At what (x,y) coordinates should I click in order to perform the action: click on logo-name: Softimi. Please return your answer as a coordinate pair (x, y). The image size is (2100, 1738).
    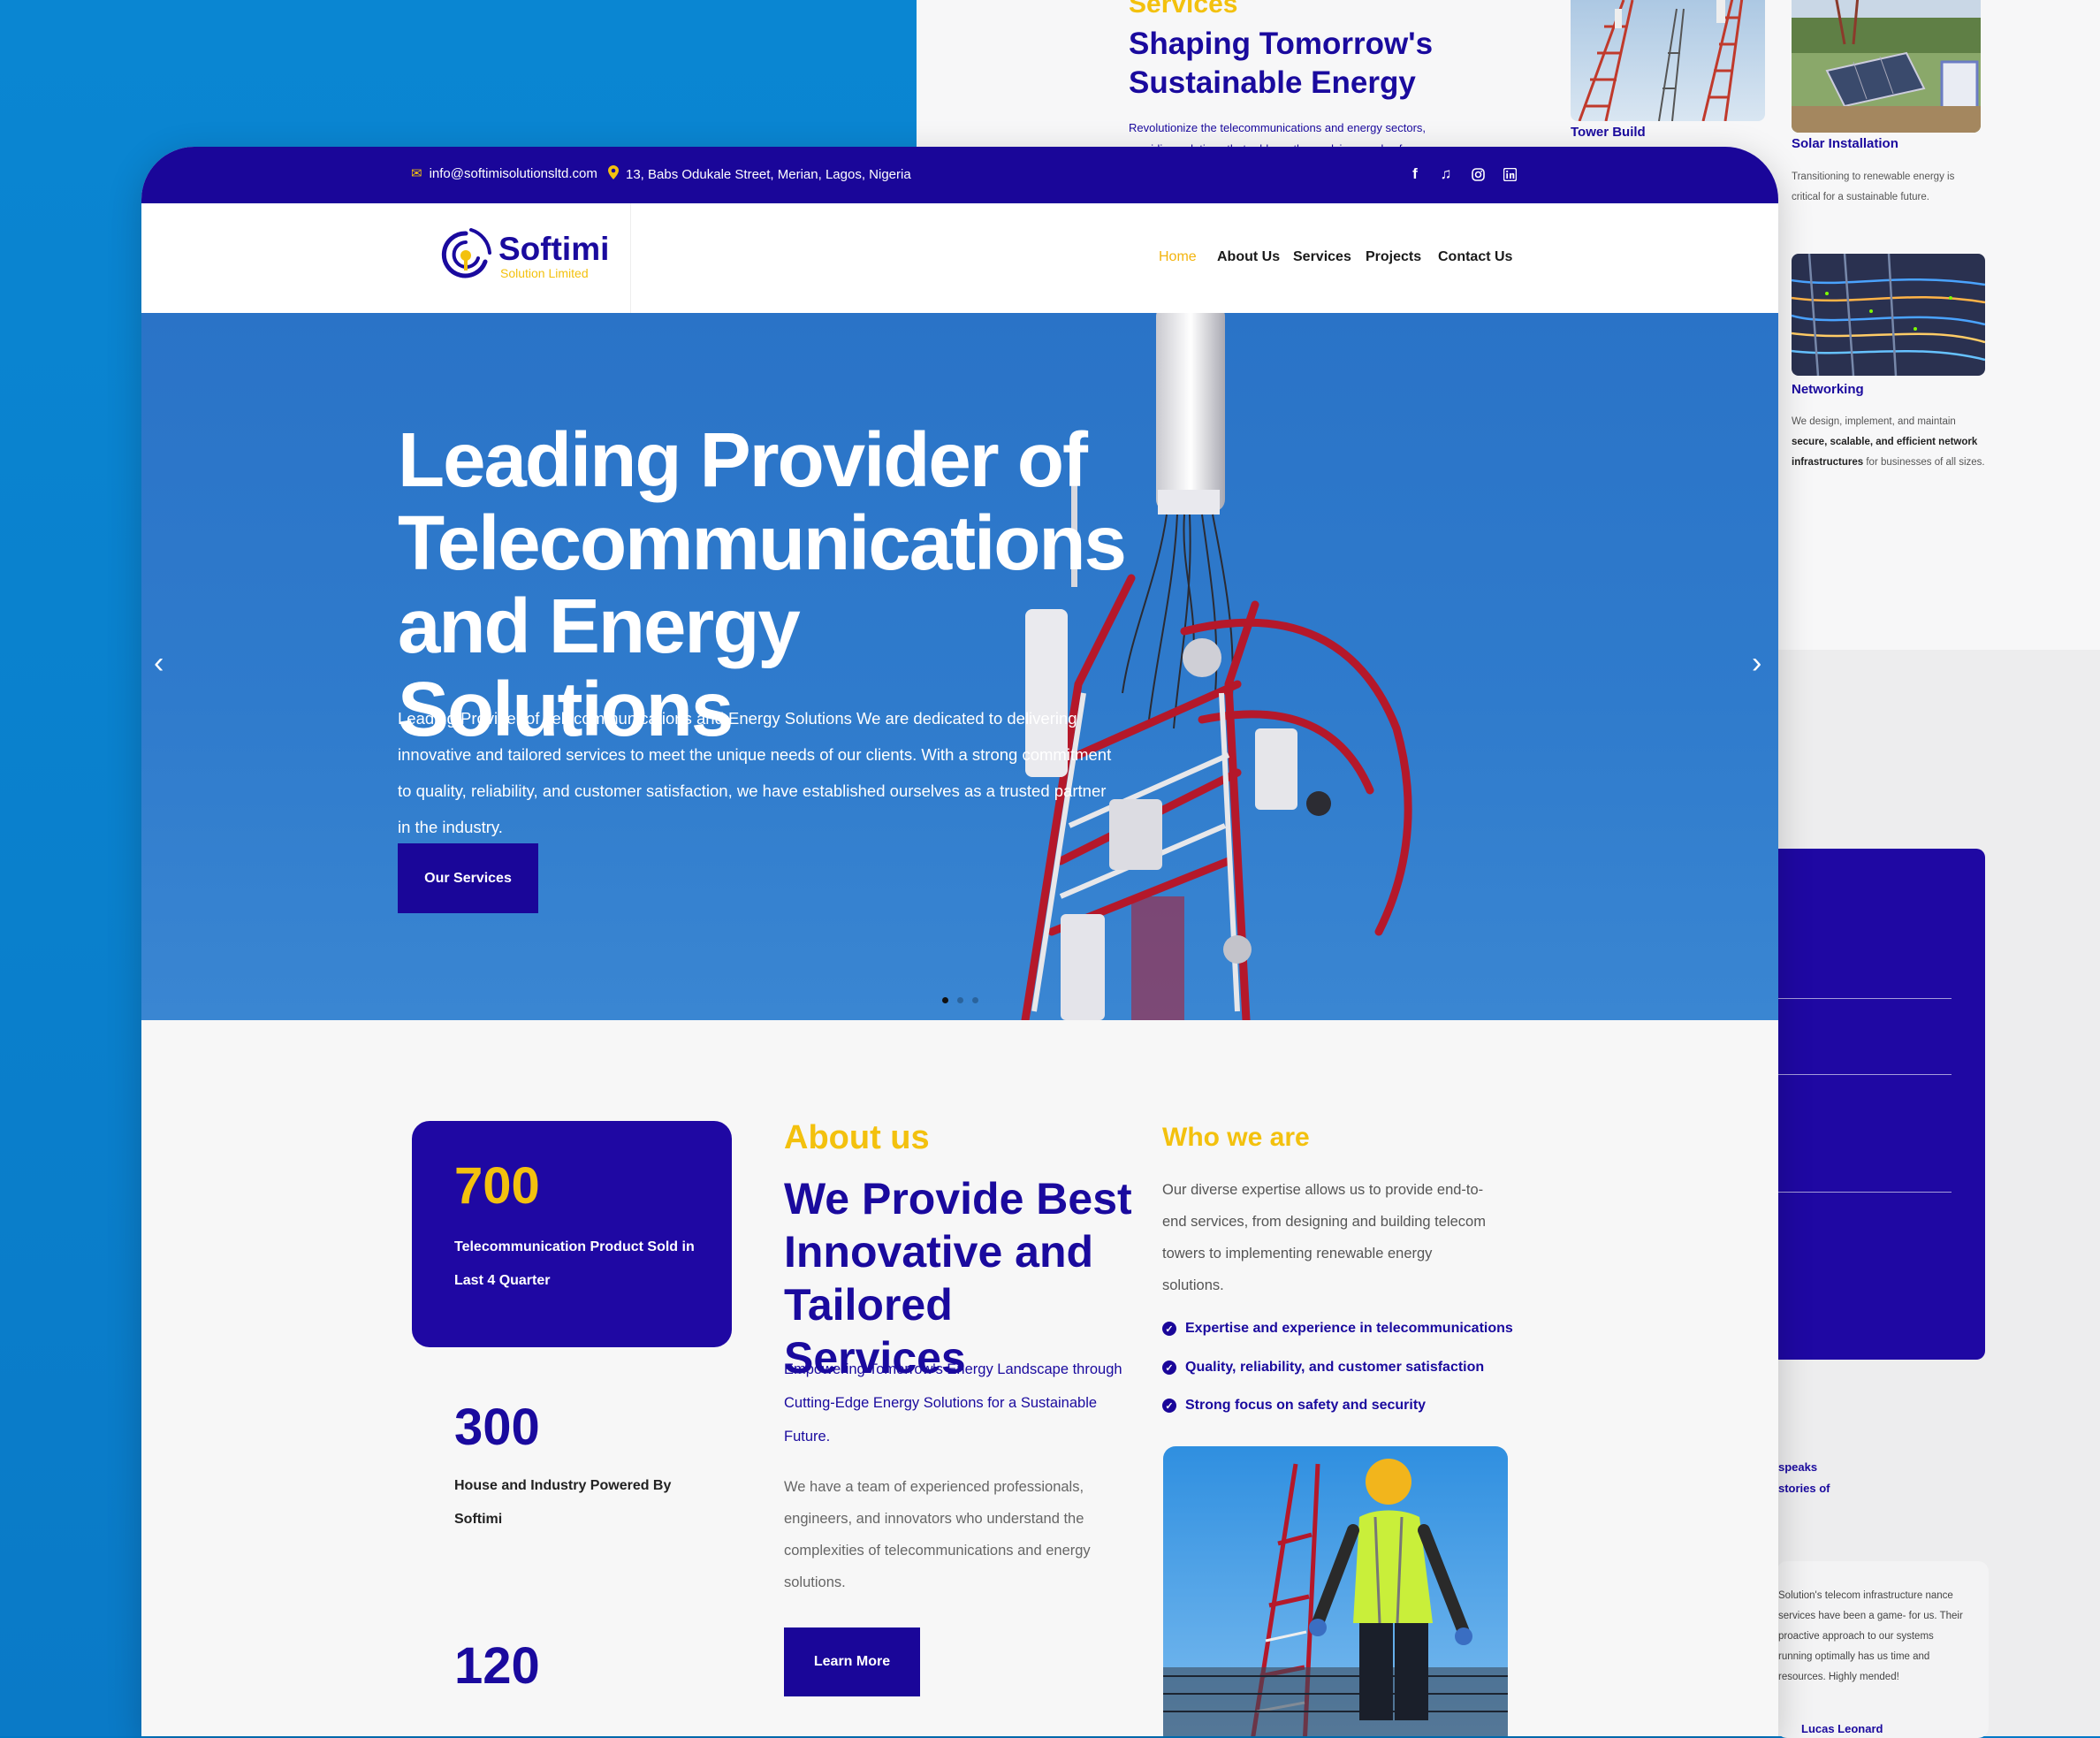
    Looking at the image, I should click on (554, 249).